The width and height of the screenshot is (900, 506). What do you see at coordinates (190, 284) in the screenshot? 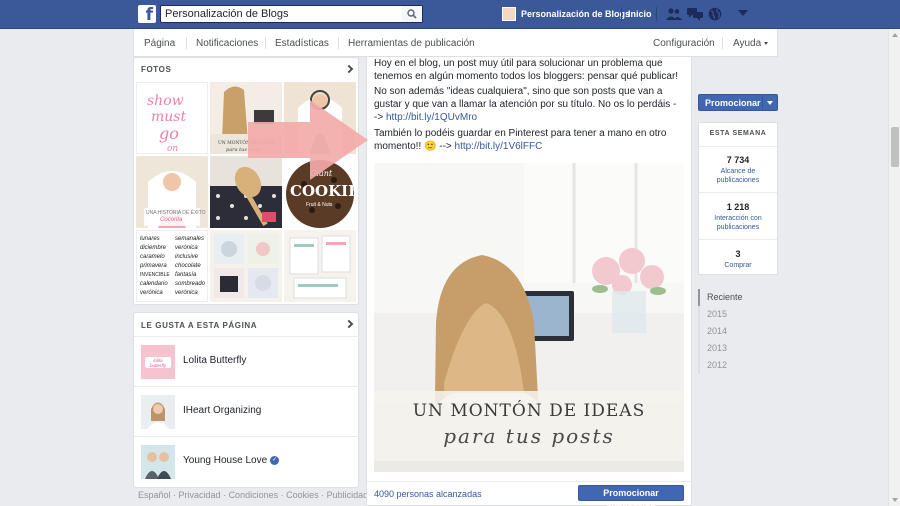
I see `lettering-word: sombreado` at bounding box center [190, 284].